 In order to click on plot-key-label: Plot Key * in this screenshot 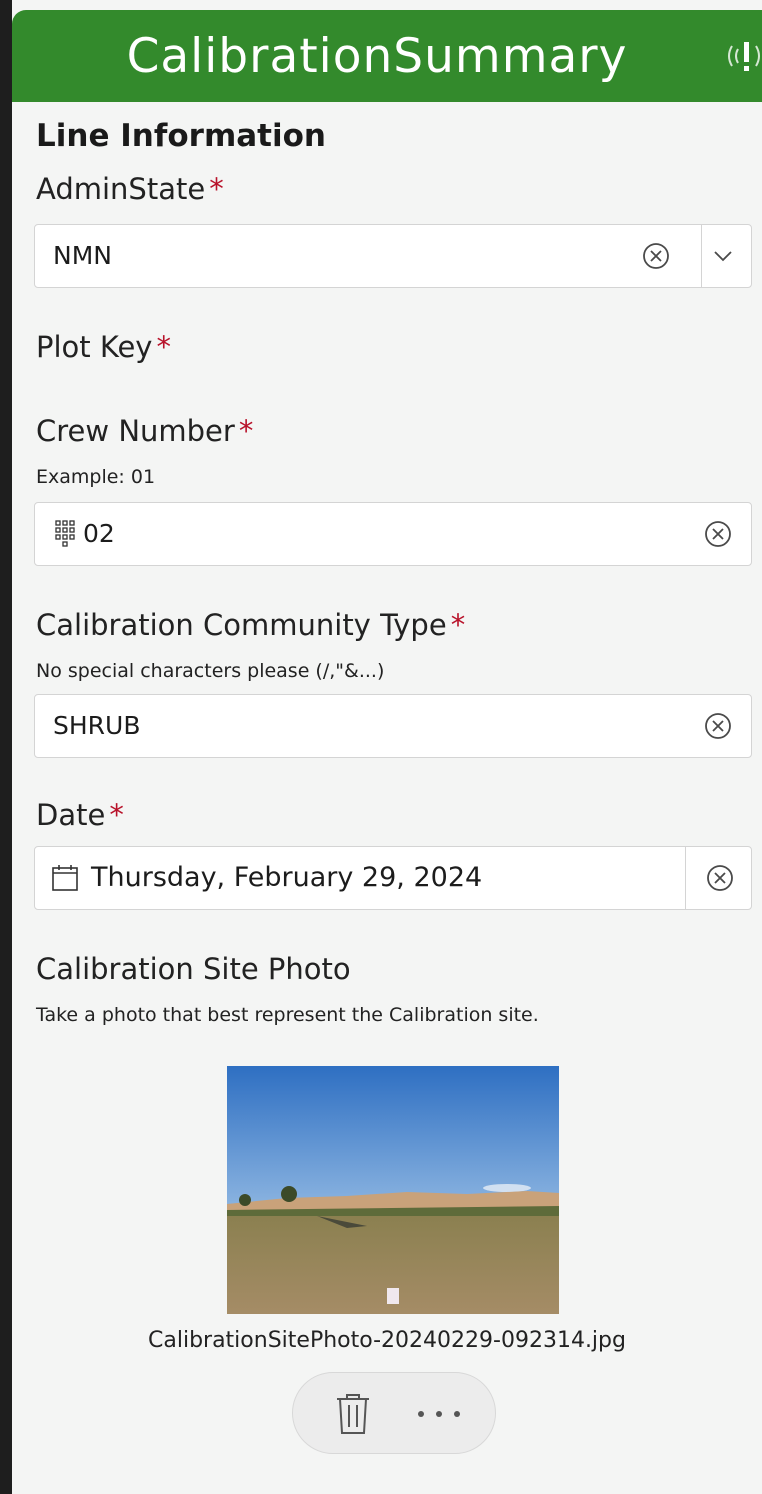, I will do `click(103, 347)`.